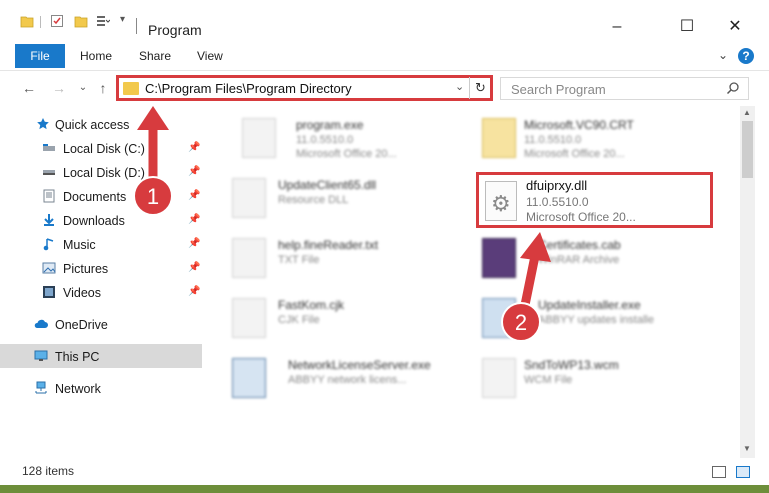 The image size is (769, 493). What do you see at coordinates (723, 55) in the screenshot?
I see `ribbon-collapse-icon: ⌄` at bounding box center [723, 55].